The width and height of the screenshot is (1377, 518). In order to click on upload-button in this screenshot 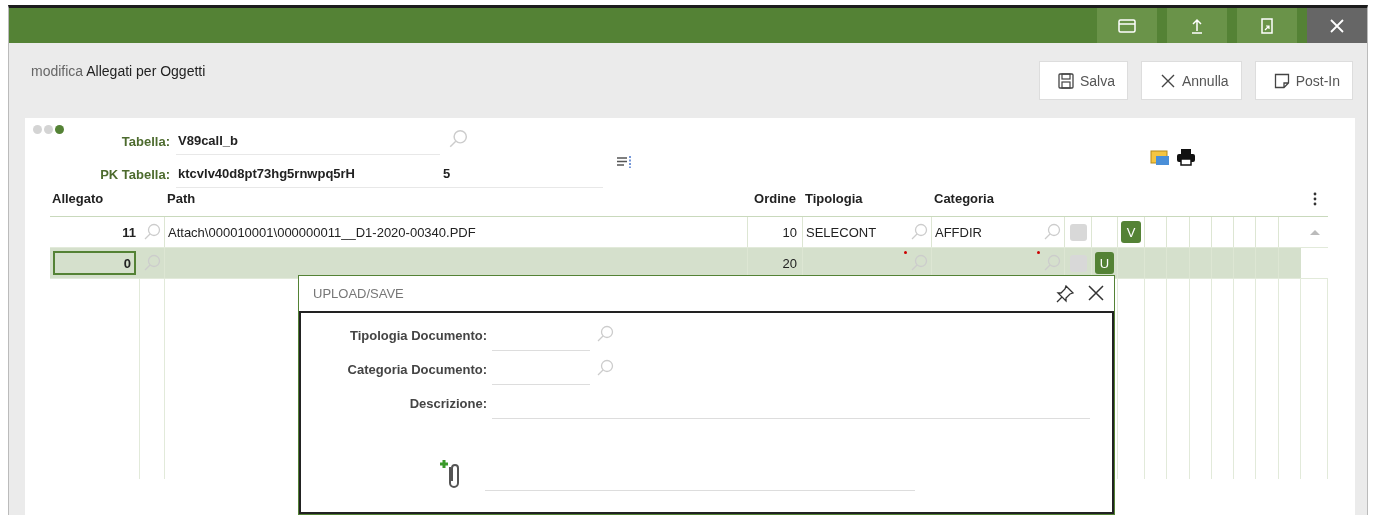, I will do `click(1197, 25)`.